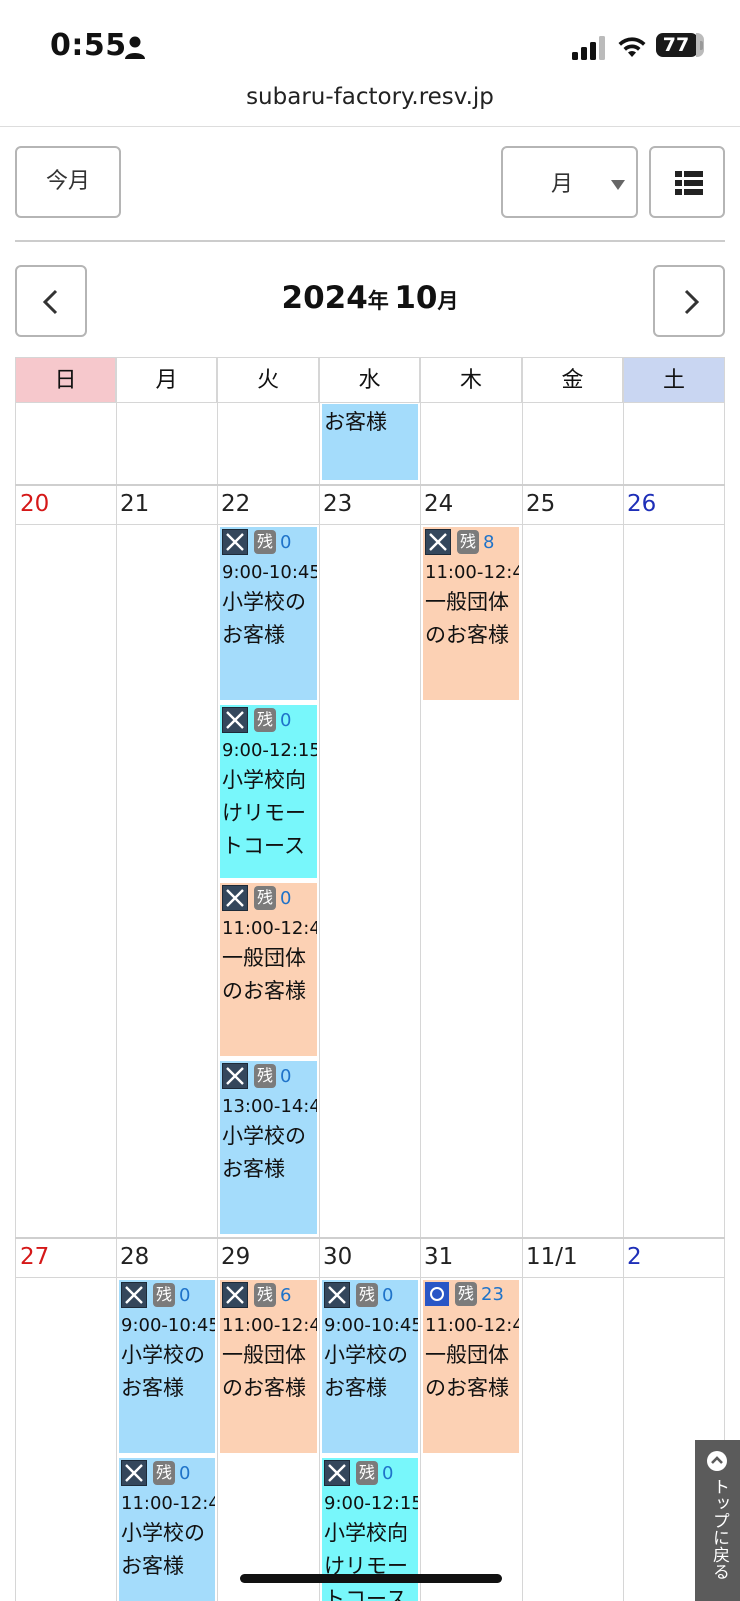 The height and width of the screenshot is (1601, 740). I want to click on day-number: 24, so click(439, 504).